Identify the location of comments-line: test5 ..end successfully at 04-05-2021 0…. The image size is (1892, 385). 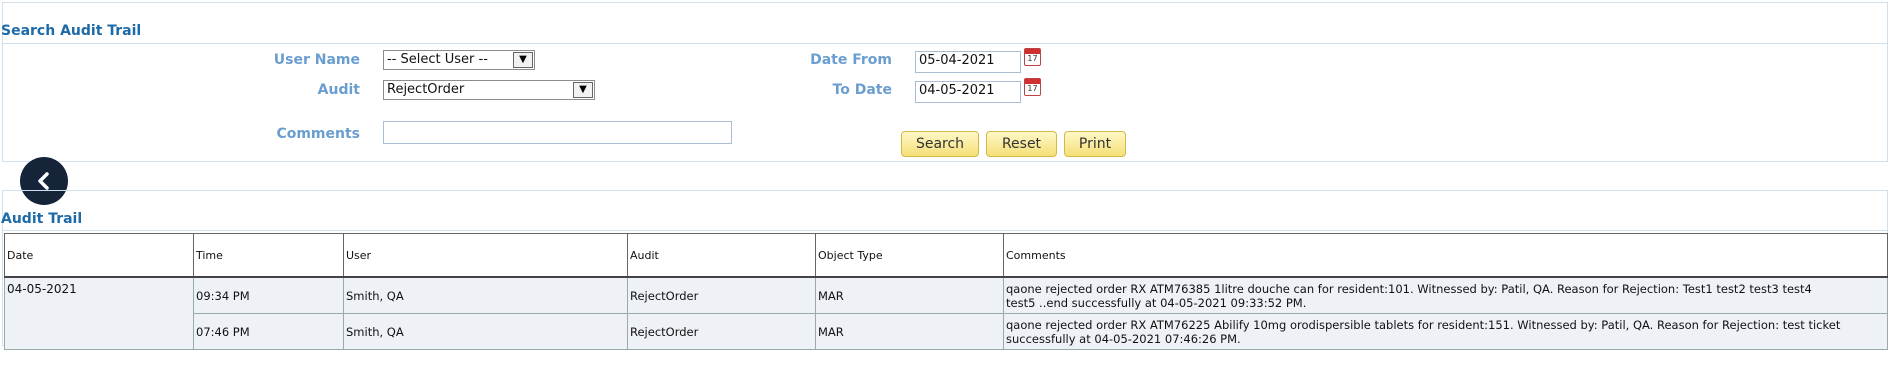
(1156, 302).